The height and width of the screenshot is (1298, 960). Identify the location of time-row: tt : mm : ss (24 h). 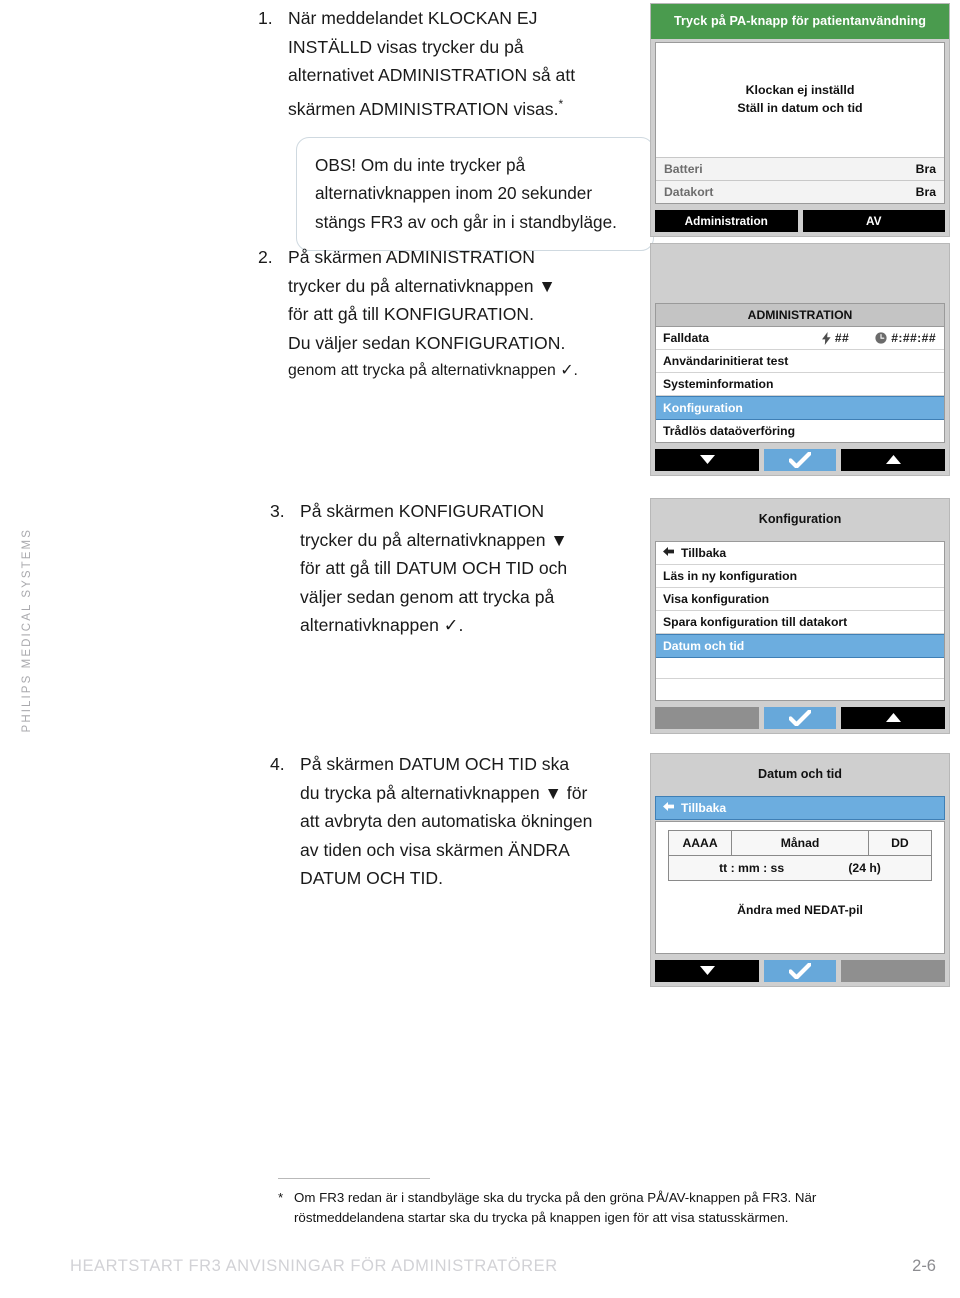
(800, 868).